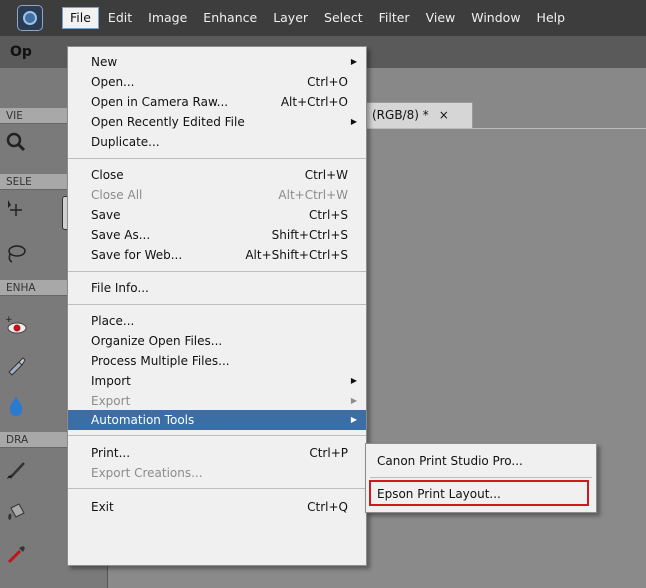 This screenshot has width=646, height=588. What do you see at coordinates (143, 420) in the screenshot?
I see `menu-item-label: Automation Tools` at bounding box center [143, 420].